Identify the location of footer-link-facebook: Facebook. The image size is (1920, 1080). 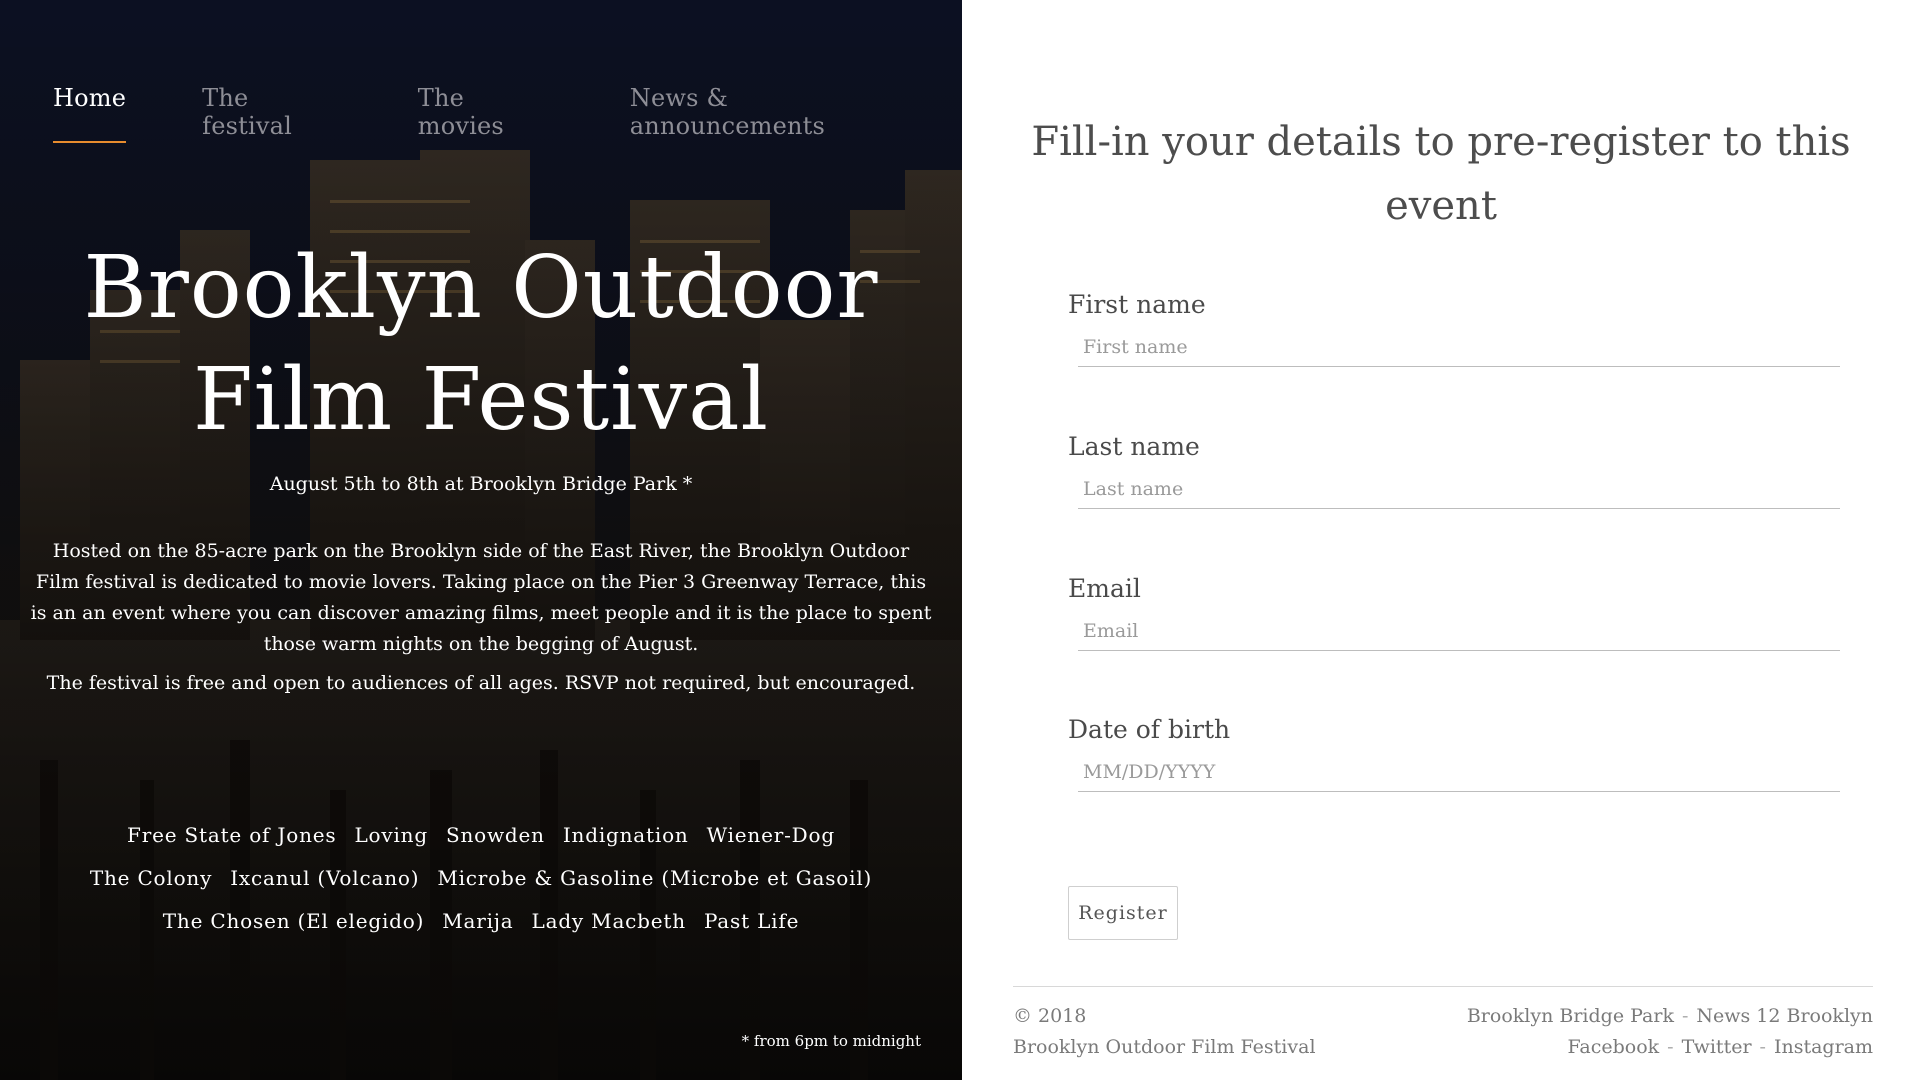
(1614, 1047).